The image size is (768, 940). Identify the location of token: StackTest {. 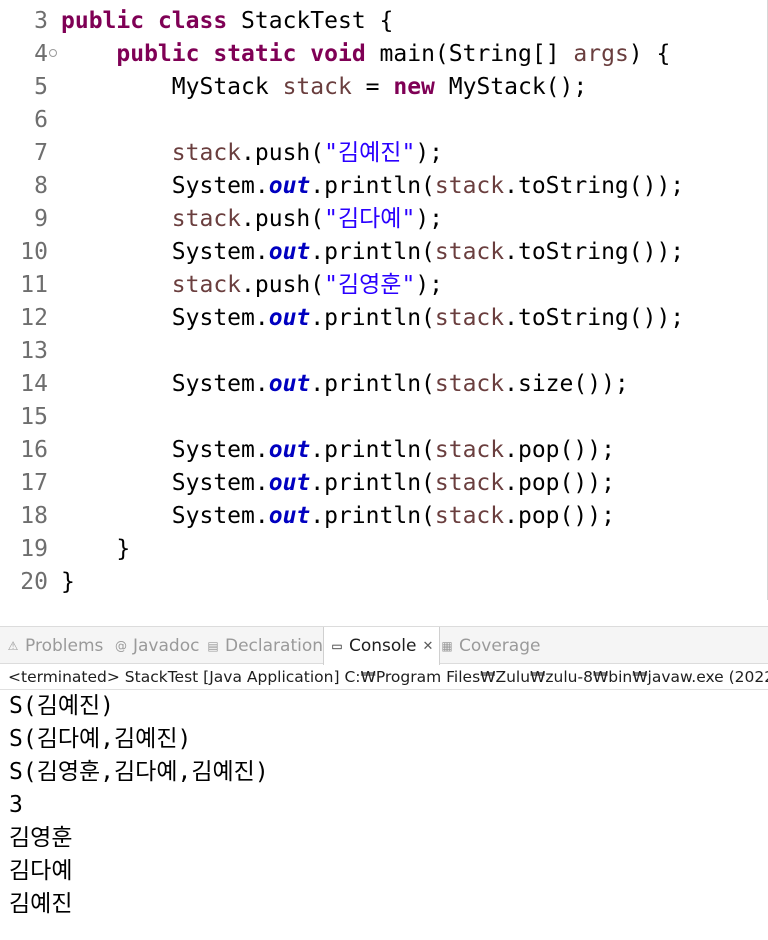
(310, 21).